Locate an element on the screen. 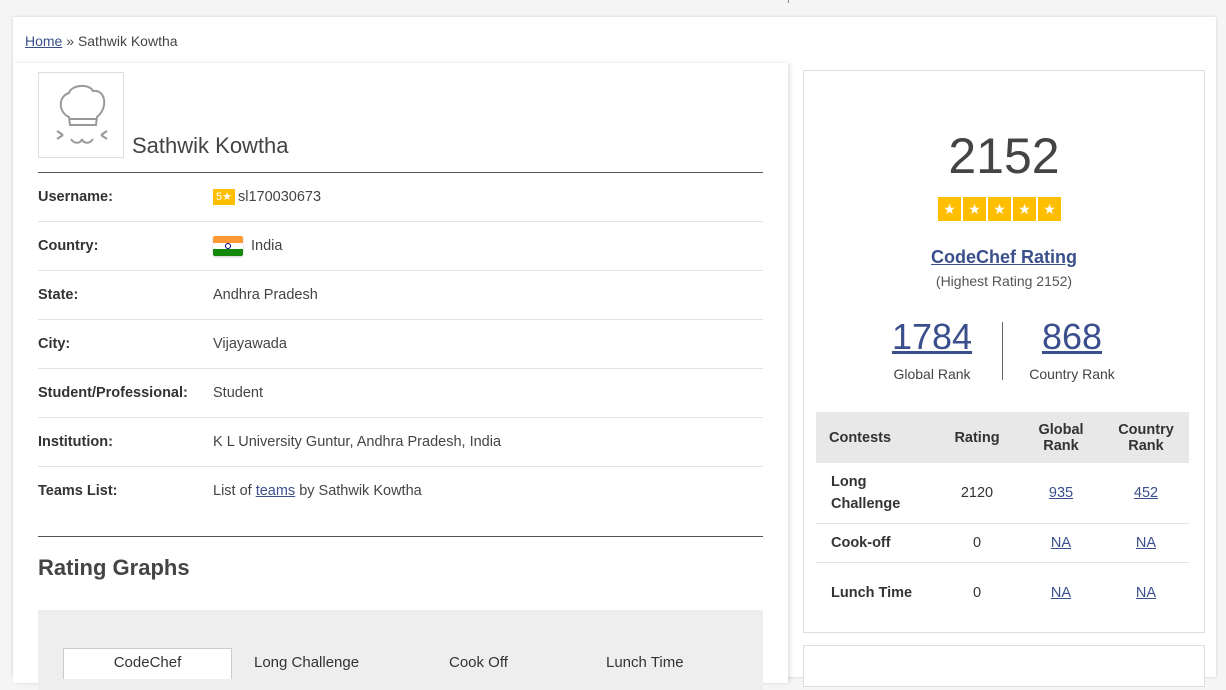  detail-label: Student/Professional: is located at coordinates (113, 393).